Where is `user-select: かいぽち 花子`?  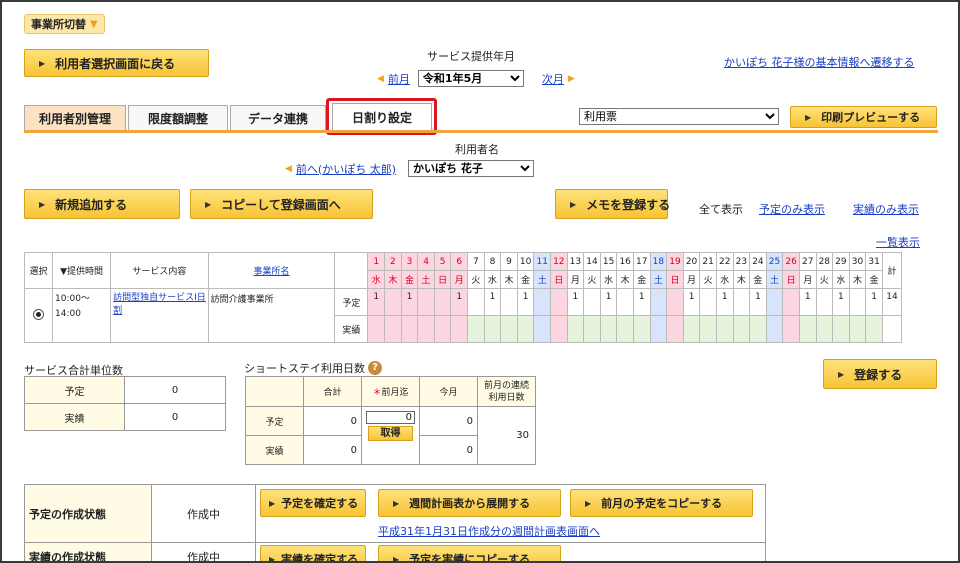
user-select: かいぽち 花子 is located at coordinates (471, 168).